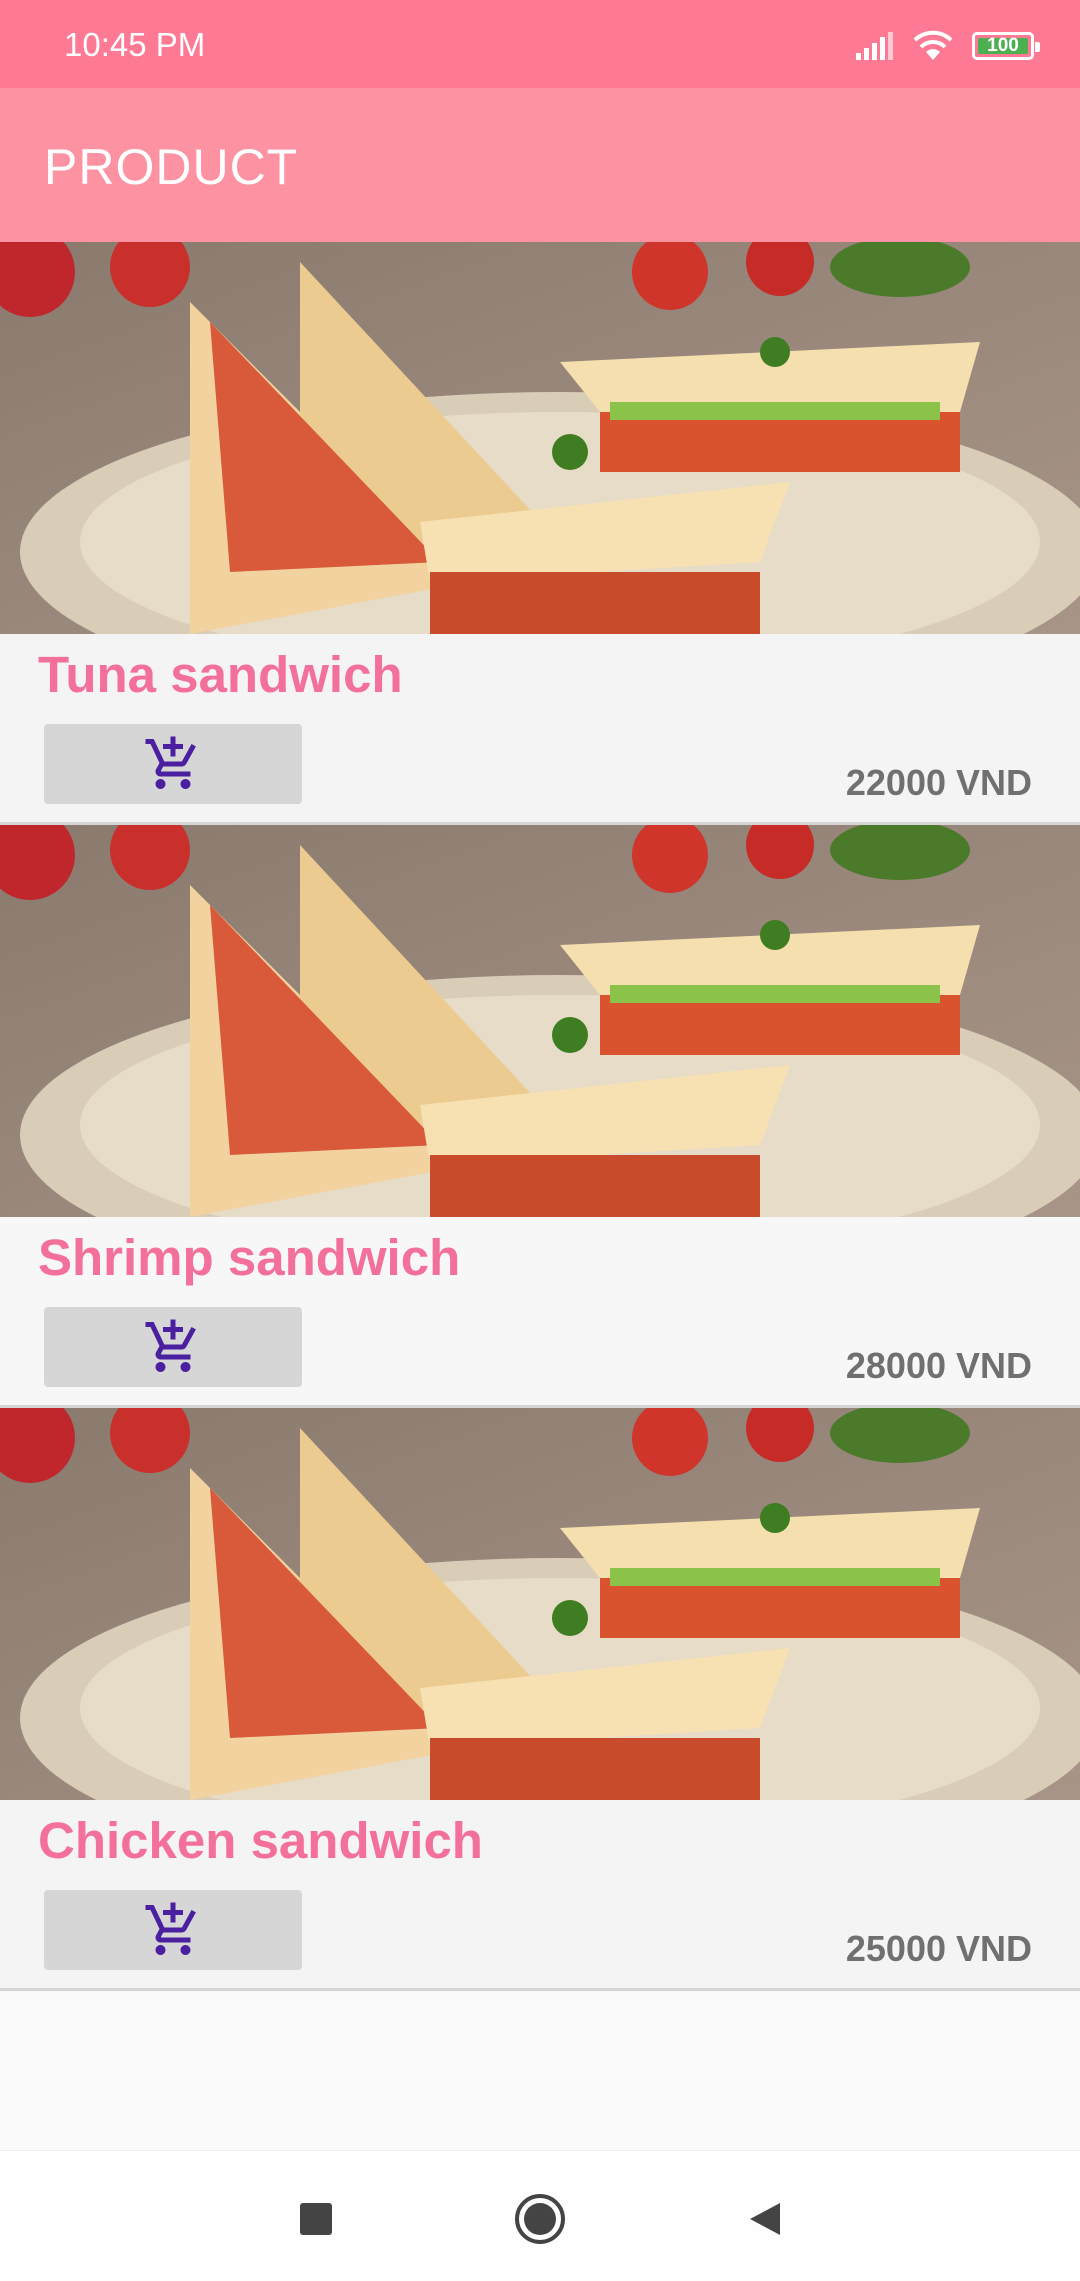  Describe the element at coordinates (540, 44) in the screenshot. I see `status-bar: 10:45 PM 100` at that location.